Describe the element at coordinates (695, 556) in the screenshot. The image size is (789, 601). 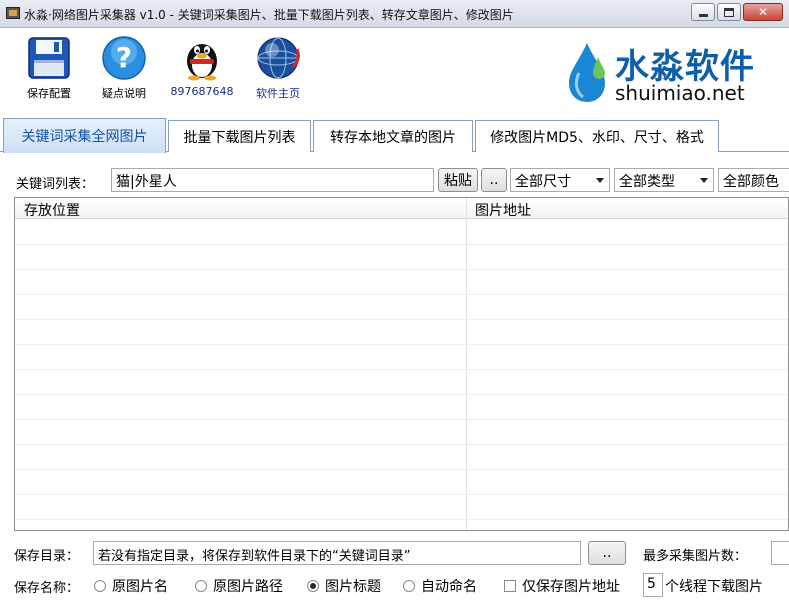
I see `max-images-label: 最多采集图片数：` at that location.